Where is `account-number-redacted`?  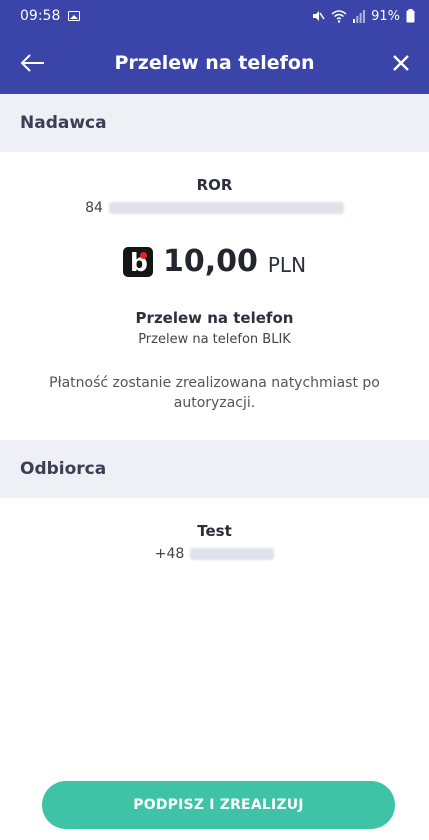 account-number-redacted is located at coordinates (226, 208).